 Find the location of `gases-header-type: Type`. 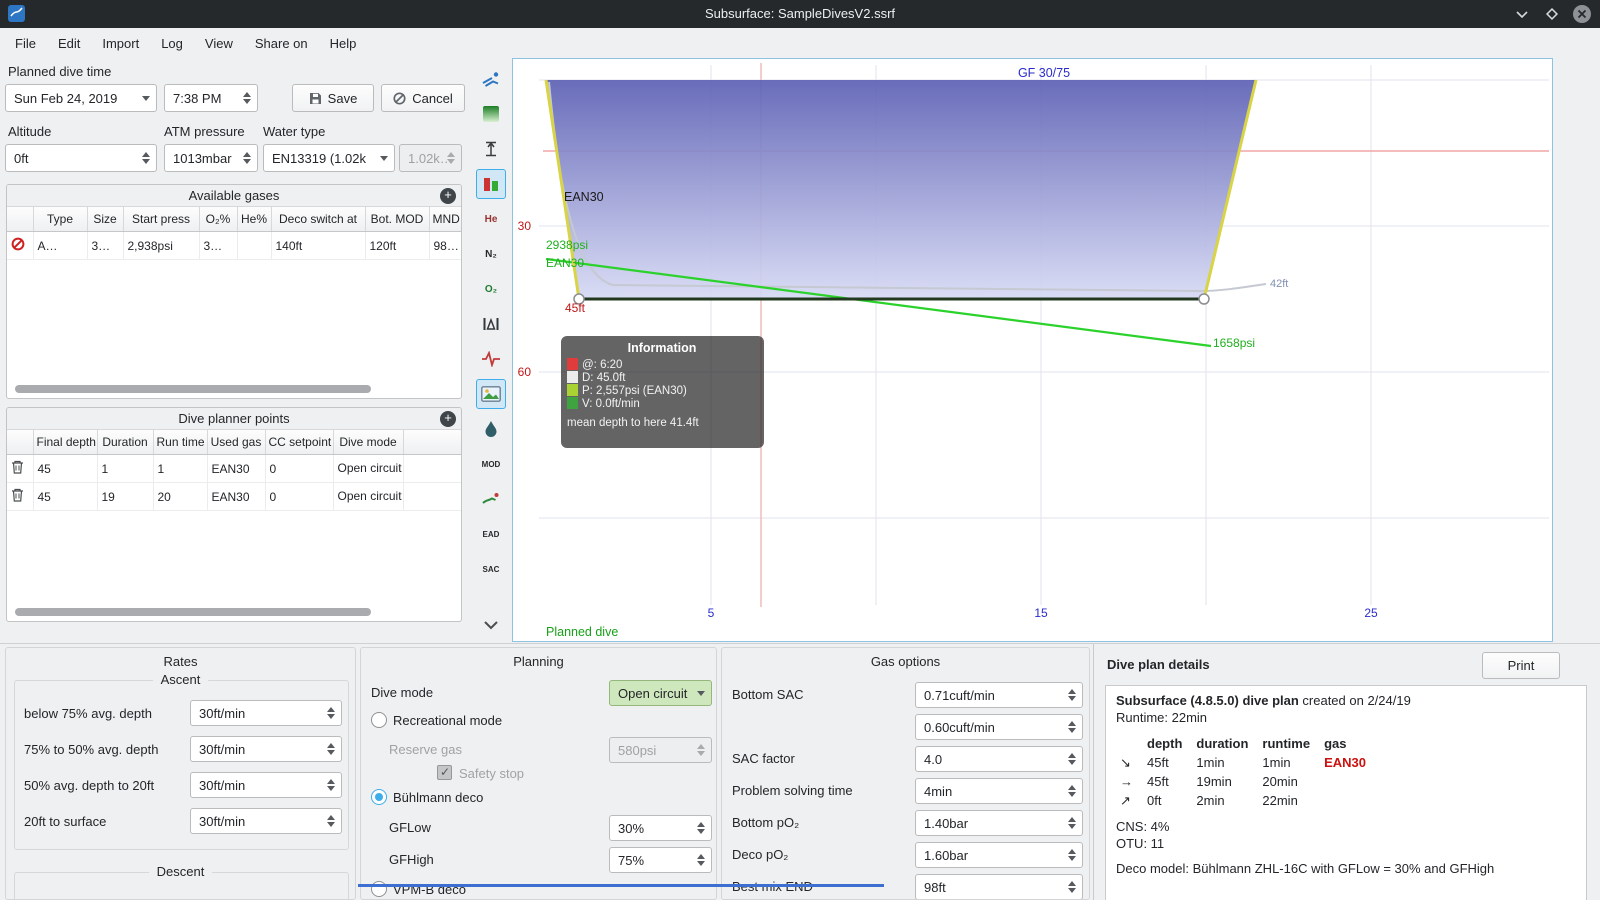

gases-header-type: Type is located at coordinates (60, 219).